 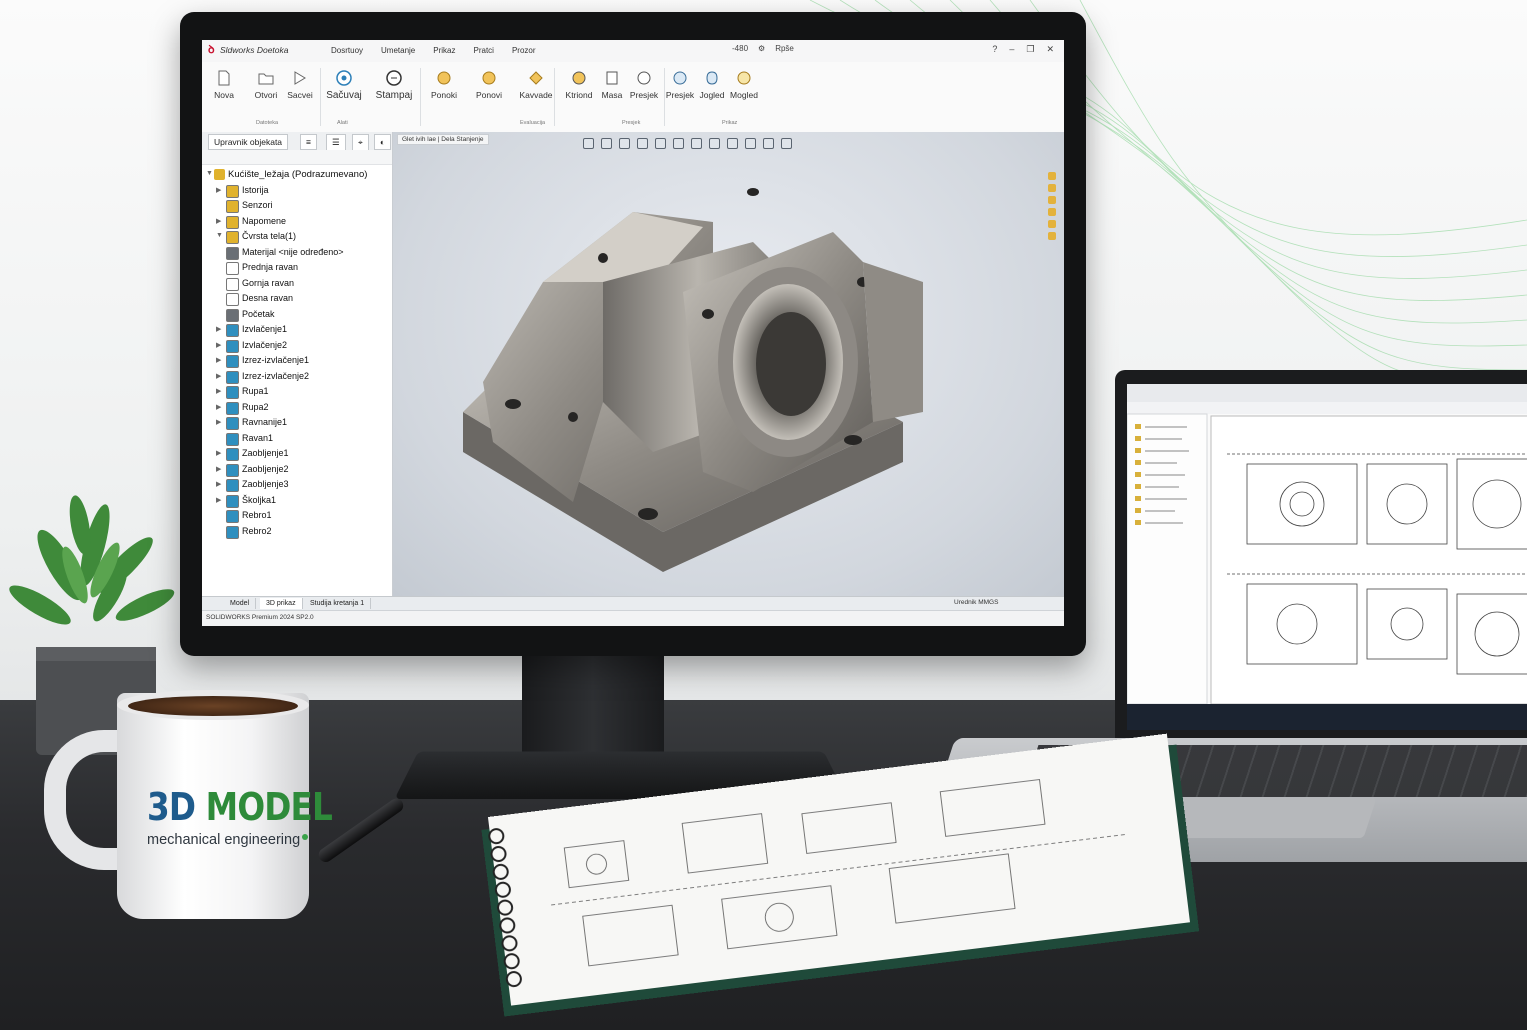 I want to click on appearances-icon, so click(x=1052, y=224).